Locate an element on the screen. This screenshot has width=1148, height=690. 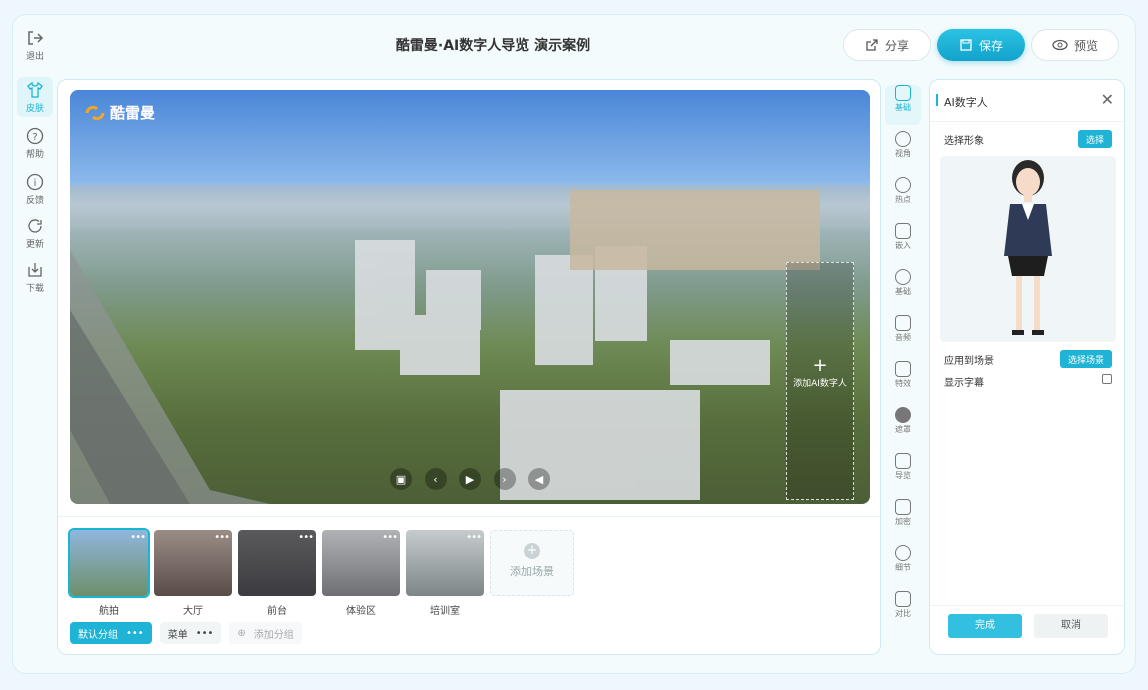
tool-label: 热点 is located at coordinates (903, 199).